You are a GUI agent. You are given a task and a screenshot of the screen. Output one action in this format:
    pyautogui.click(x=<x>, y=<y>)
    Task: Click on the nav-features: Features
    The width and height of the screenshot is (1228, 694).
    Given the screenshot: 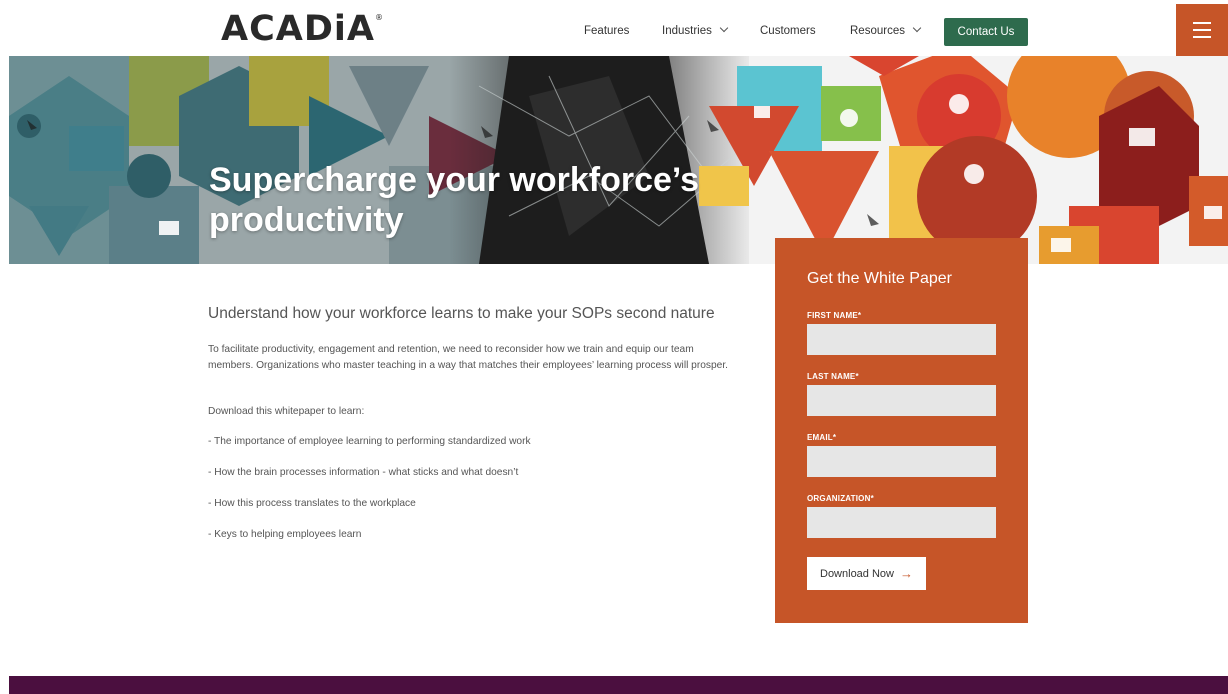 What is the action you would take?
    pyautogui.click(x=606, y=31)
    